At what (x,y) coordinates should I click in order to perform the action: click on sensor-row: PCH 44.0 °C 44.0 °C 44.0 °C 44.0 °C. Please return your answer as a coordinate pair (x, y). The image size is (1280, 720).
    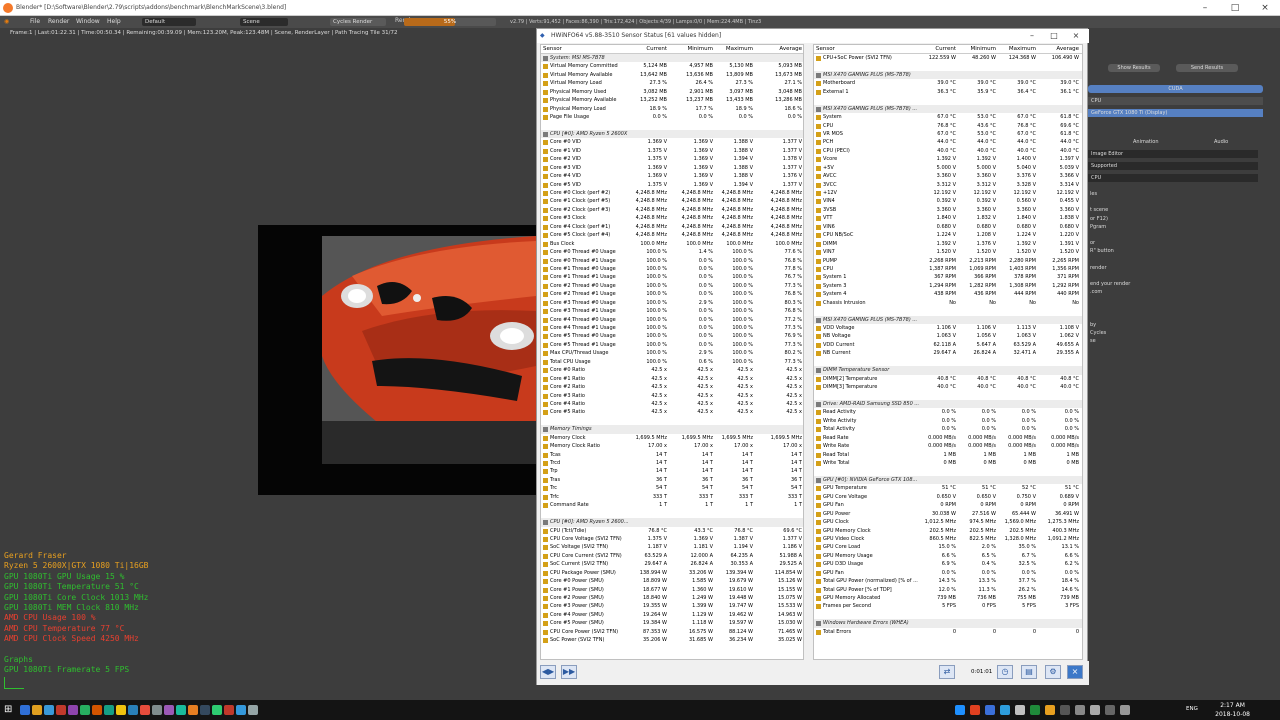
    Looking at the image, I should click on (948, 142).